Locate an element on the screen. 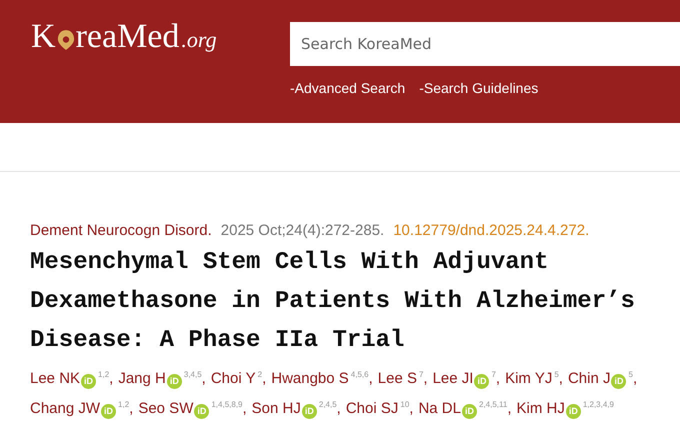 The height and width of the screenshot is (433, 680). affiliation-numbers: 4,5,6 is located at coordinates (359, 374).